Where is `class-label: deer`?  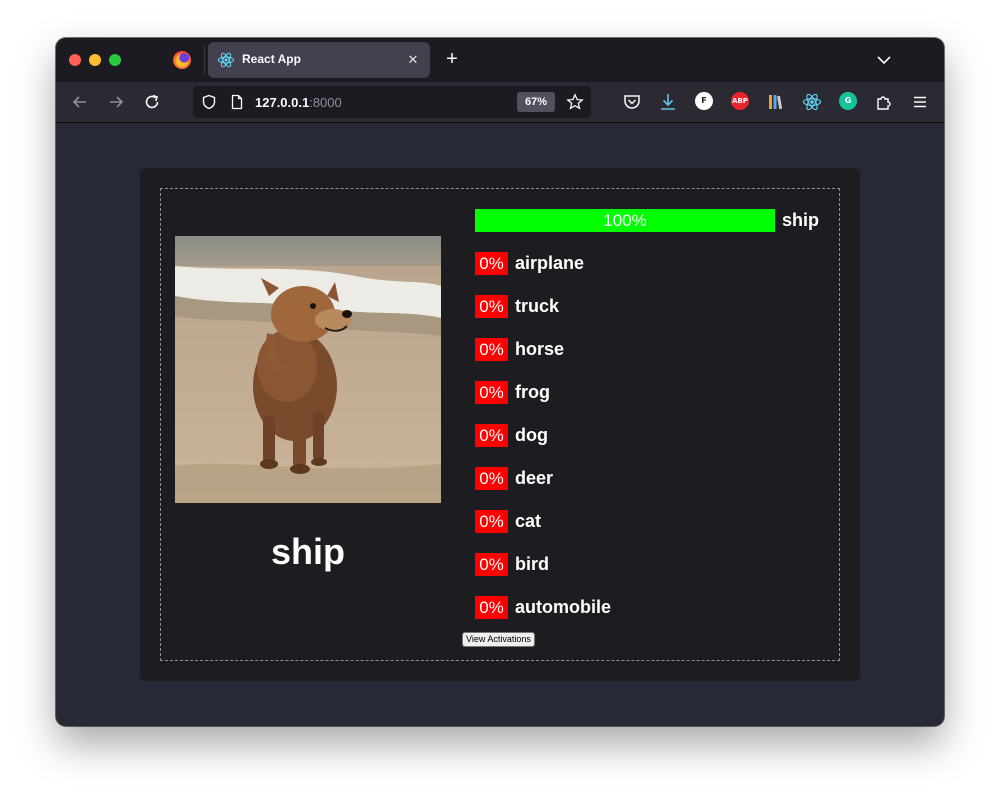
class-label: deer is located at coordinates (534, 478).